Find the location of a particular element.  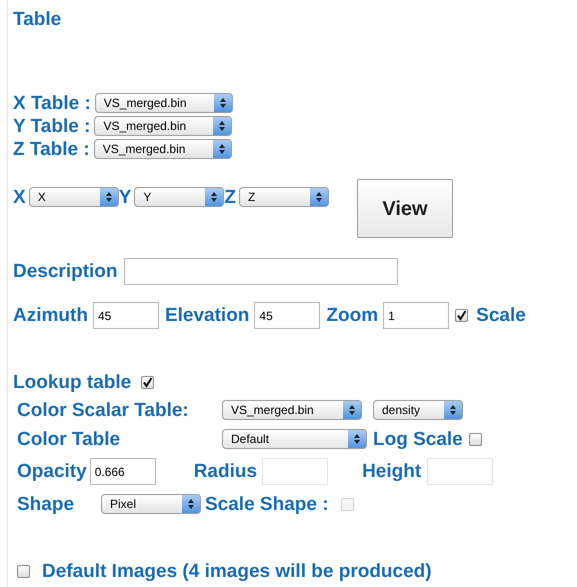

table-label: Y Table : is located at coordinates (51, 126).